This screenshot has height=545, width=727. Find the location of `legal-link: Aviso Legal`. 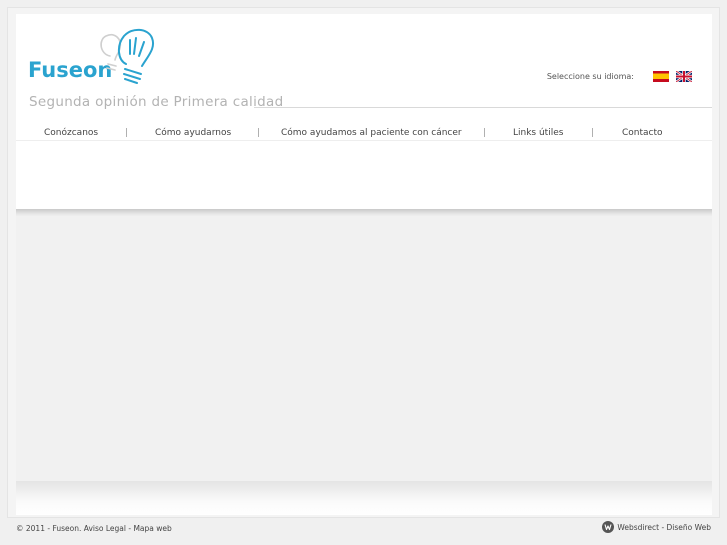

legal-link: Aviso Legal is located at coordinates (105, 528).